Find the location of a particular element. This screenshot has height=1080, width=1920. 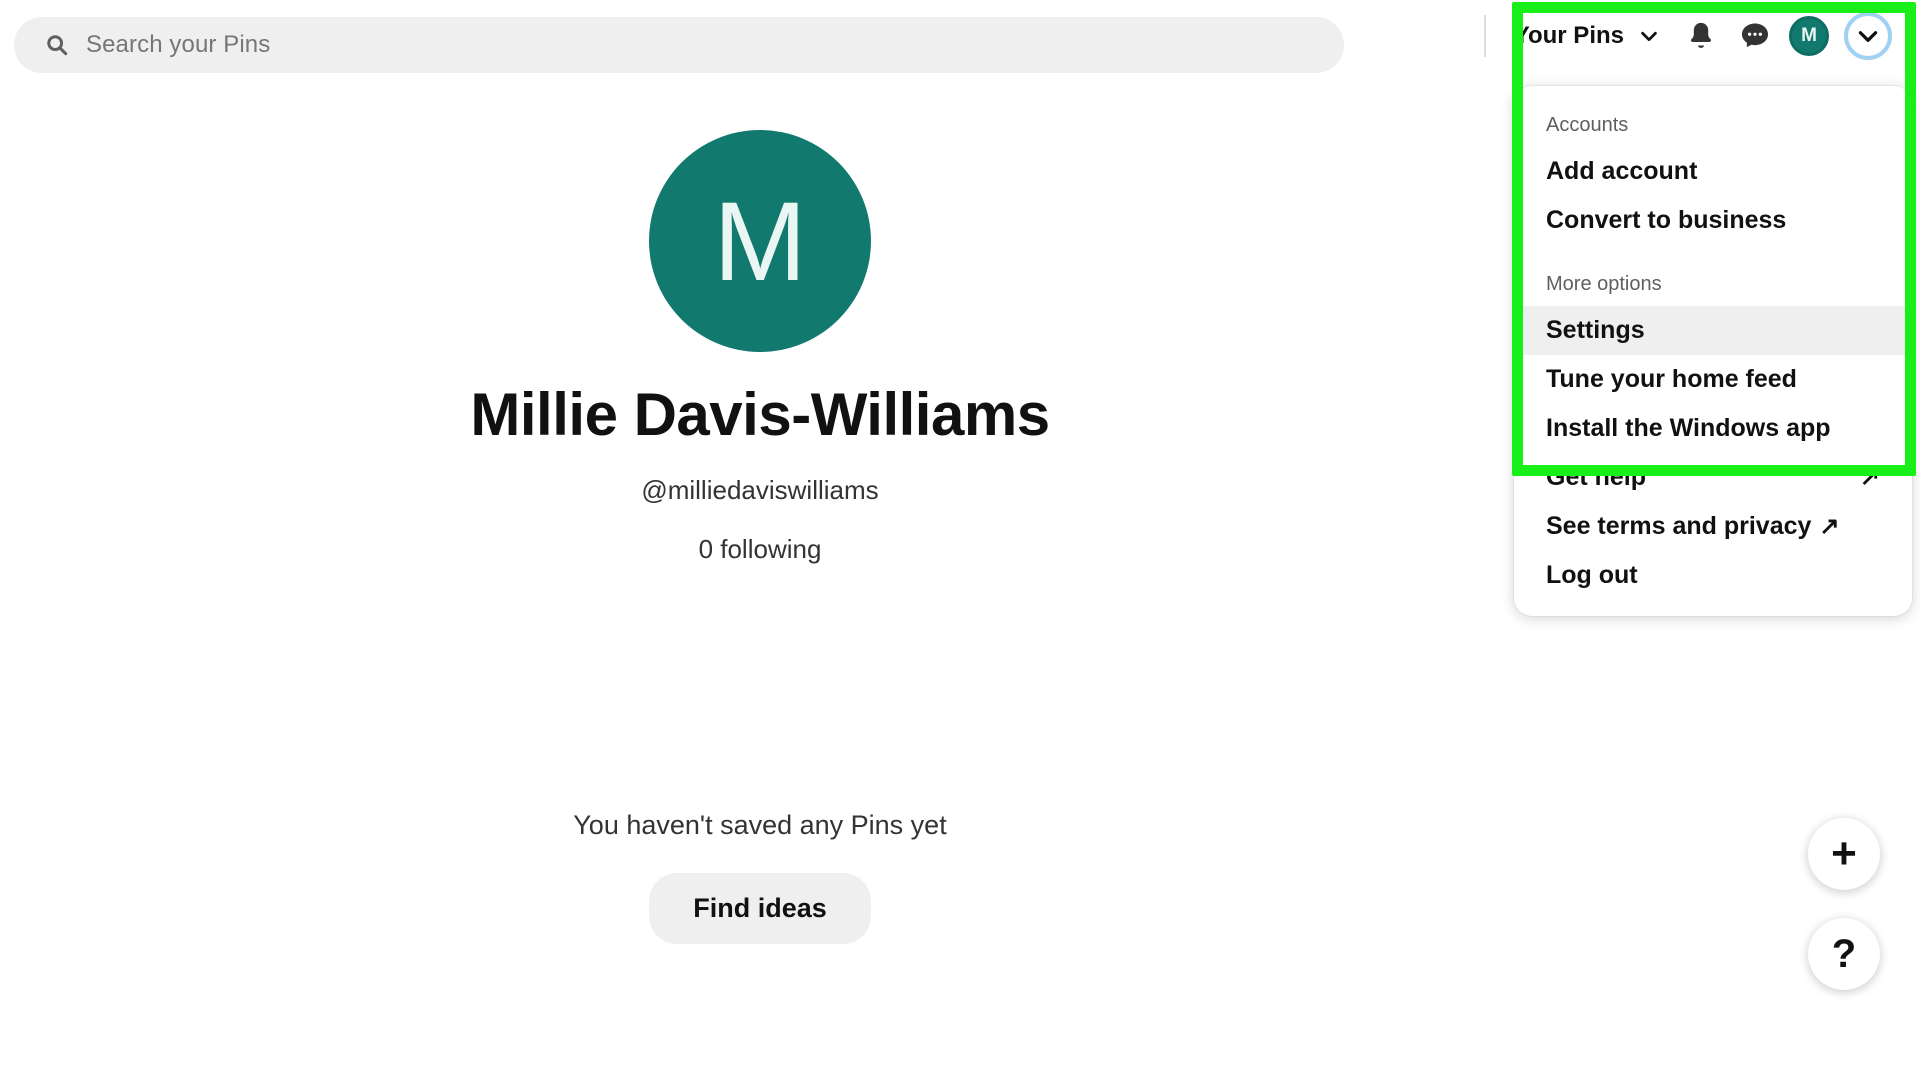

top-header: Search your Pins Your Pins M is located at coordinates (960, 36).